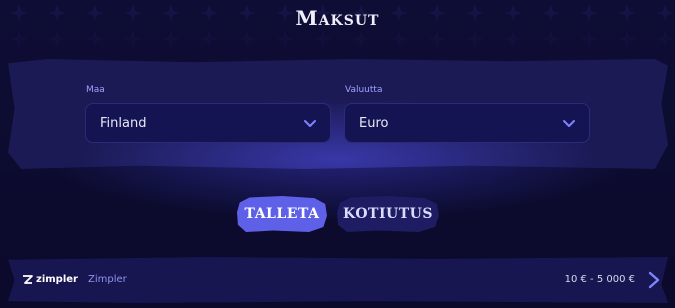  What do you see at coordinates (388, 214) in the screenshot?
I see `tab-withdraw: KOTIUTUS` at bounding box center [388, 214].